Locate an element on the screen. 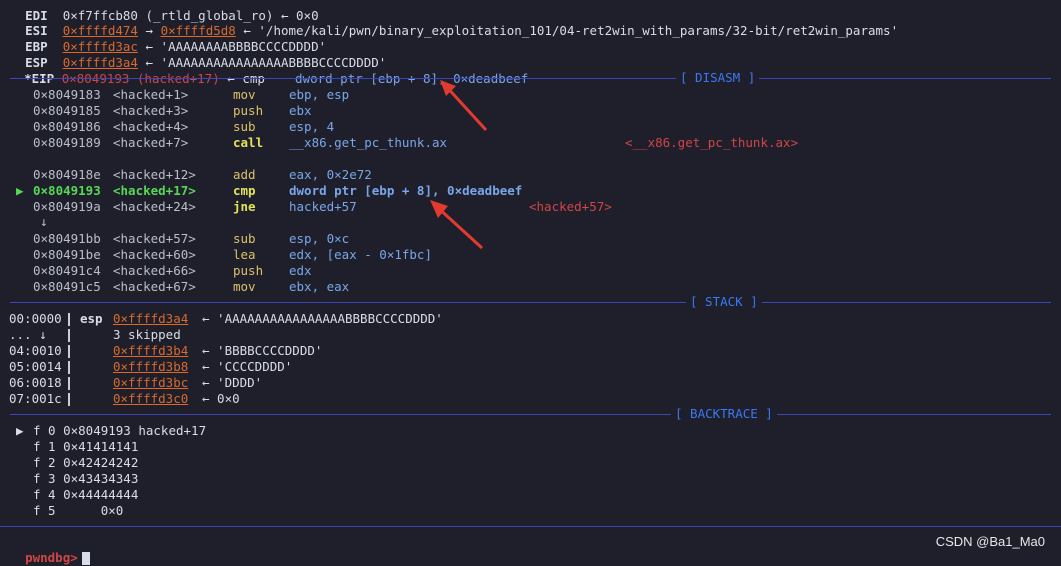 This screenshot has width=1061, height=566. disasm-mnemonic: call is located at coordinates (248, 142).